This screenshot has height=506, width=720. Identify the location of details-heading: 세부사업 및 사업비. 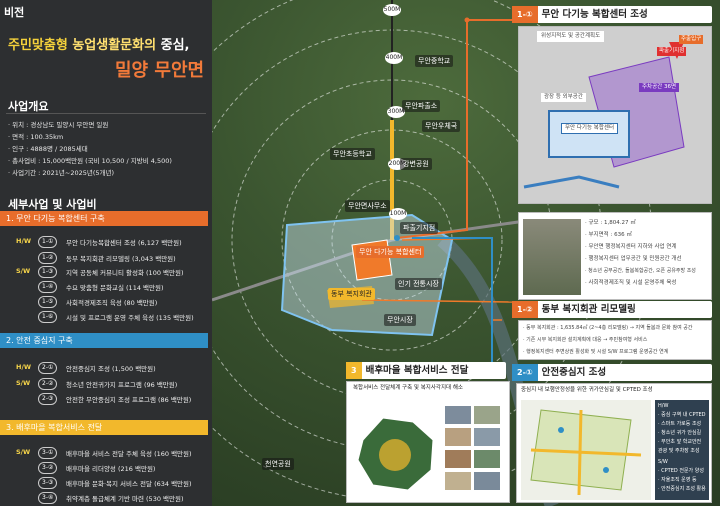
(52, 204).